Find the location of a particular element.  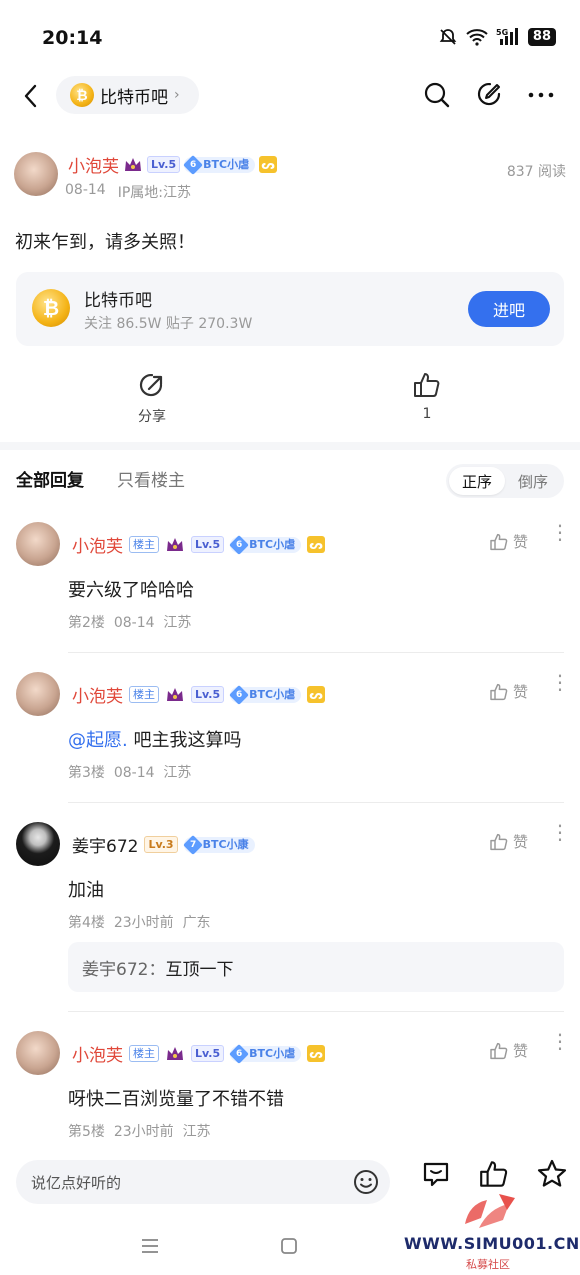

emoji-icon is located at coordinates (366, 1182).